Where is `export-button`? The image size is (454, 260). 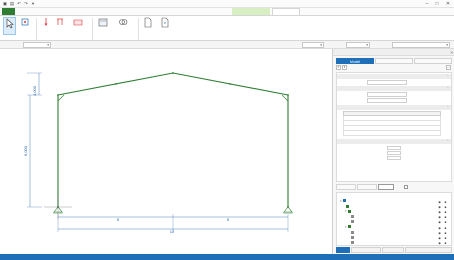
export-button is located at coordinates (165, 26).